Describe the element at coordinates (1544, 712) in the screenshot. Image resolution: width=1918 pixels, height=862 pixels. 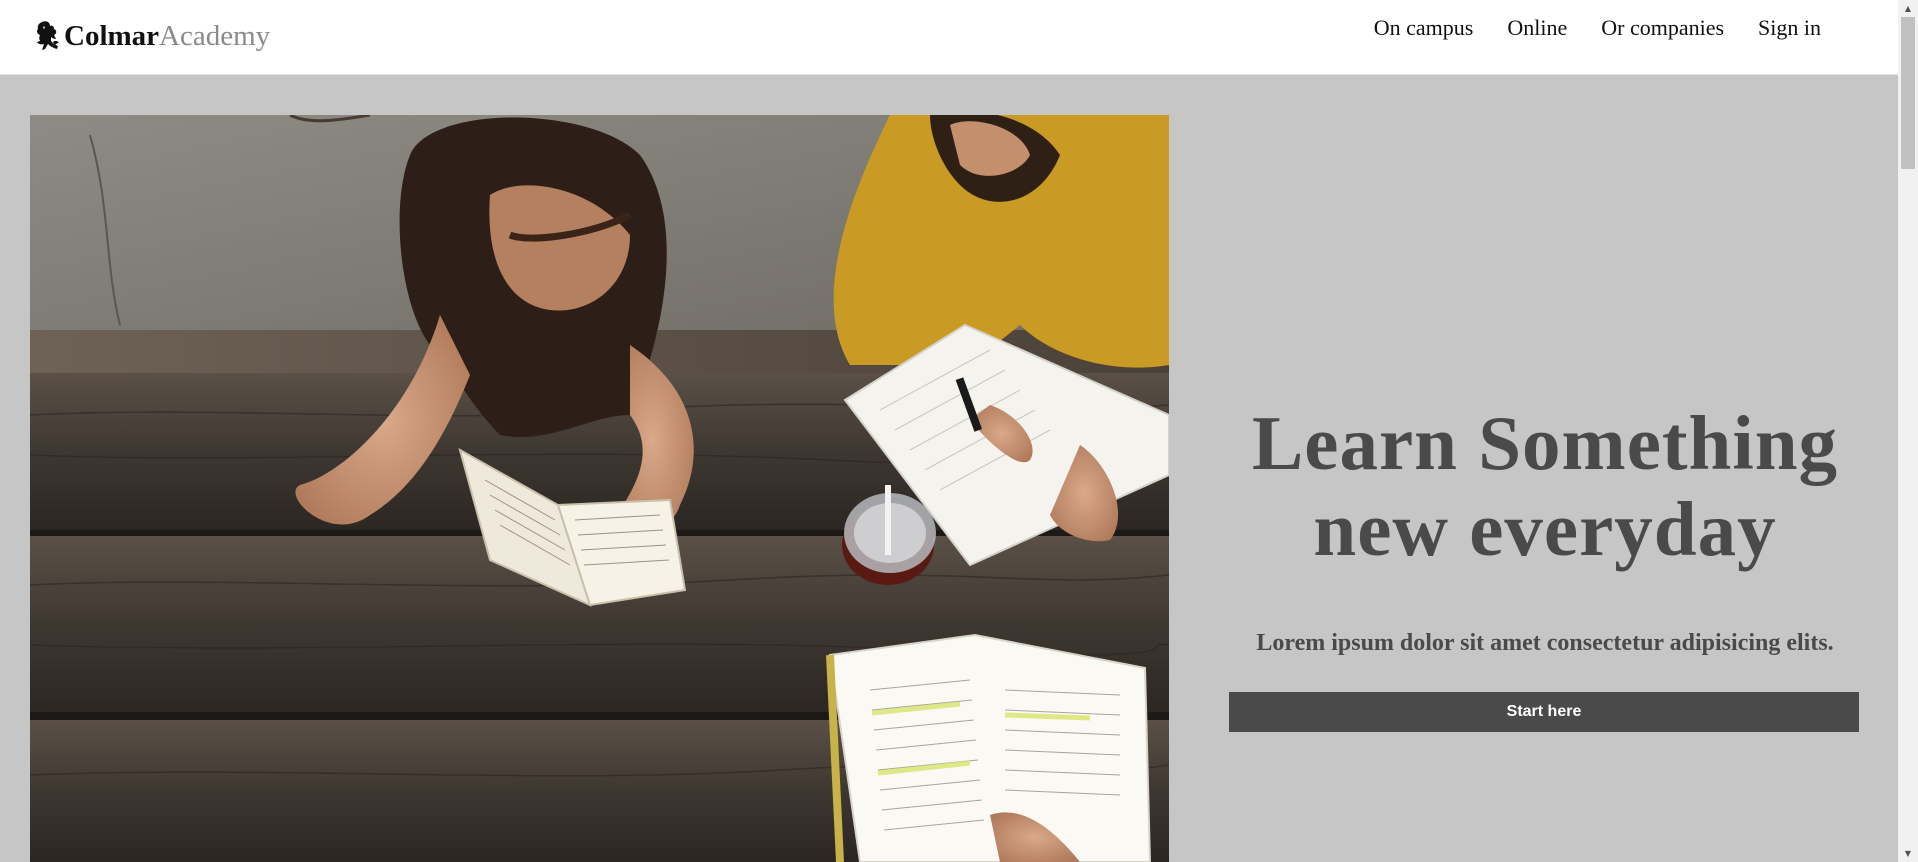
I see `start-here-button: Start here` at that location.